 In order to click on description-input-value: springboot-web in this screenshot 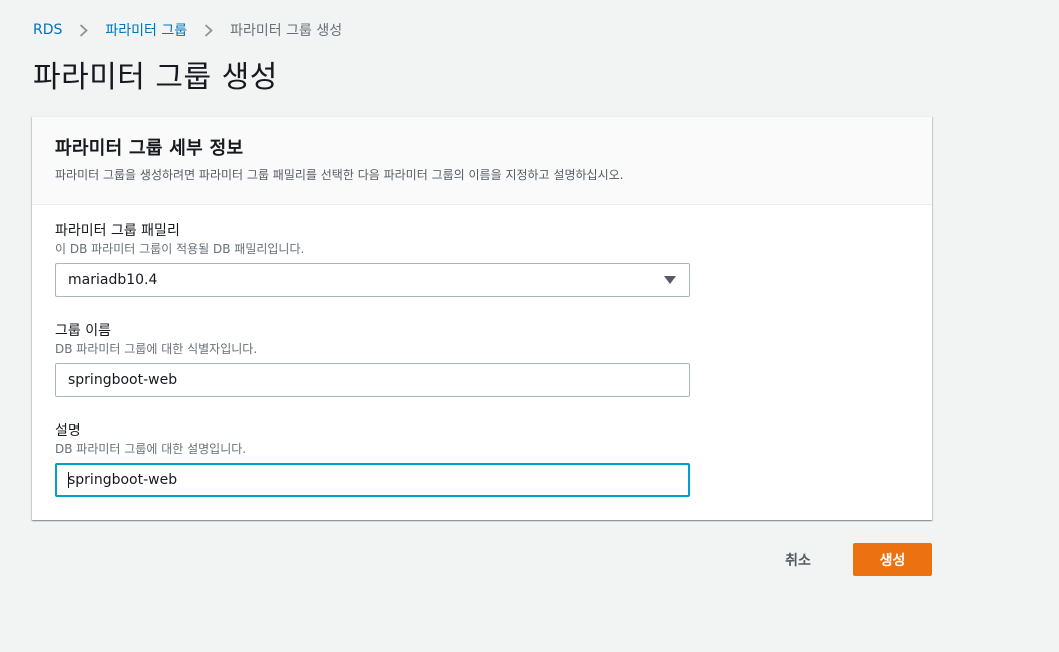, I will do `click(123, 480)`.